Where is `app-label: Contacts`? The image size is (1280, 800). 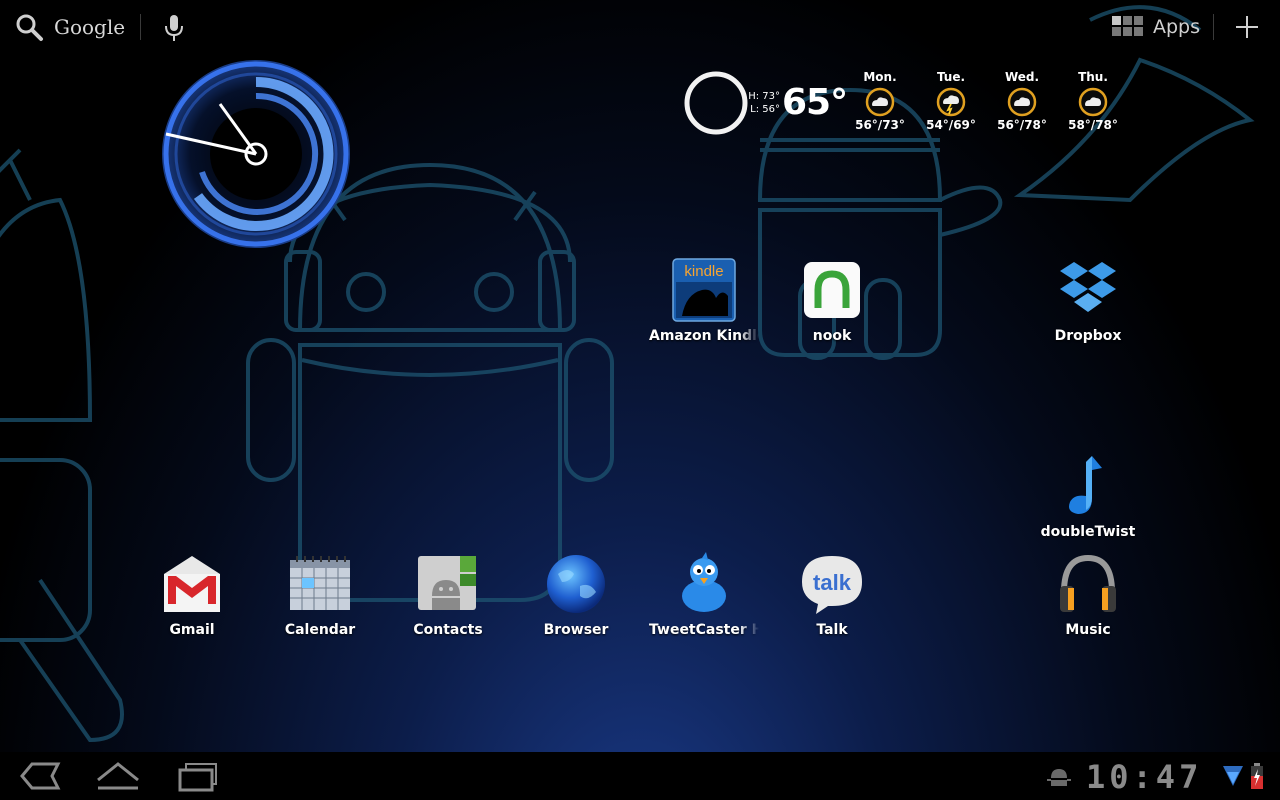
app-label: Contacts is located at coordinates (448, 630).